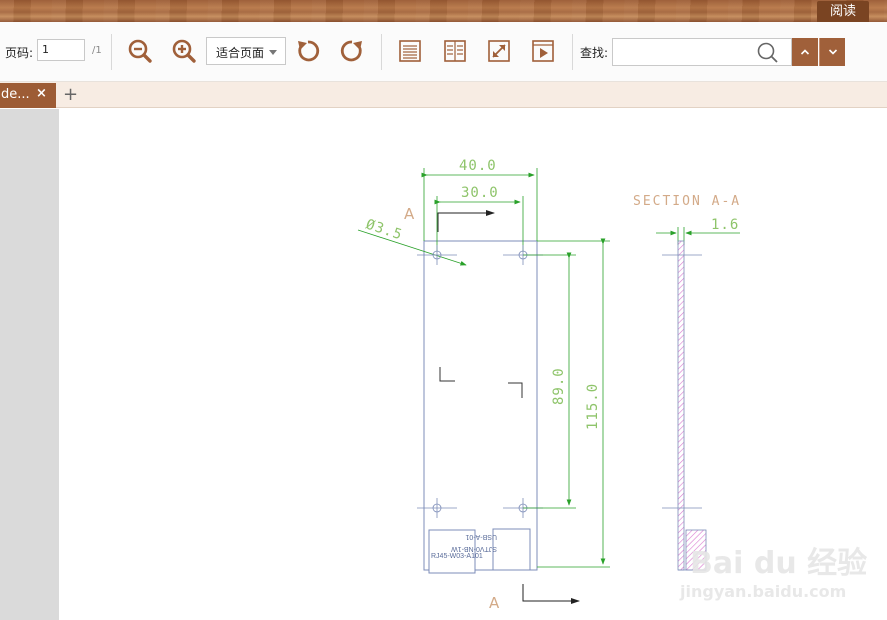  I want to click on dimension-hole-diameter: Ø3.5, so click(384, 230).